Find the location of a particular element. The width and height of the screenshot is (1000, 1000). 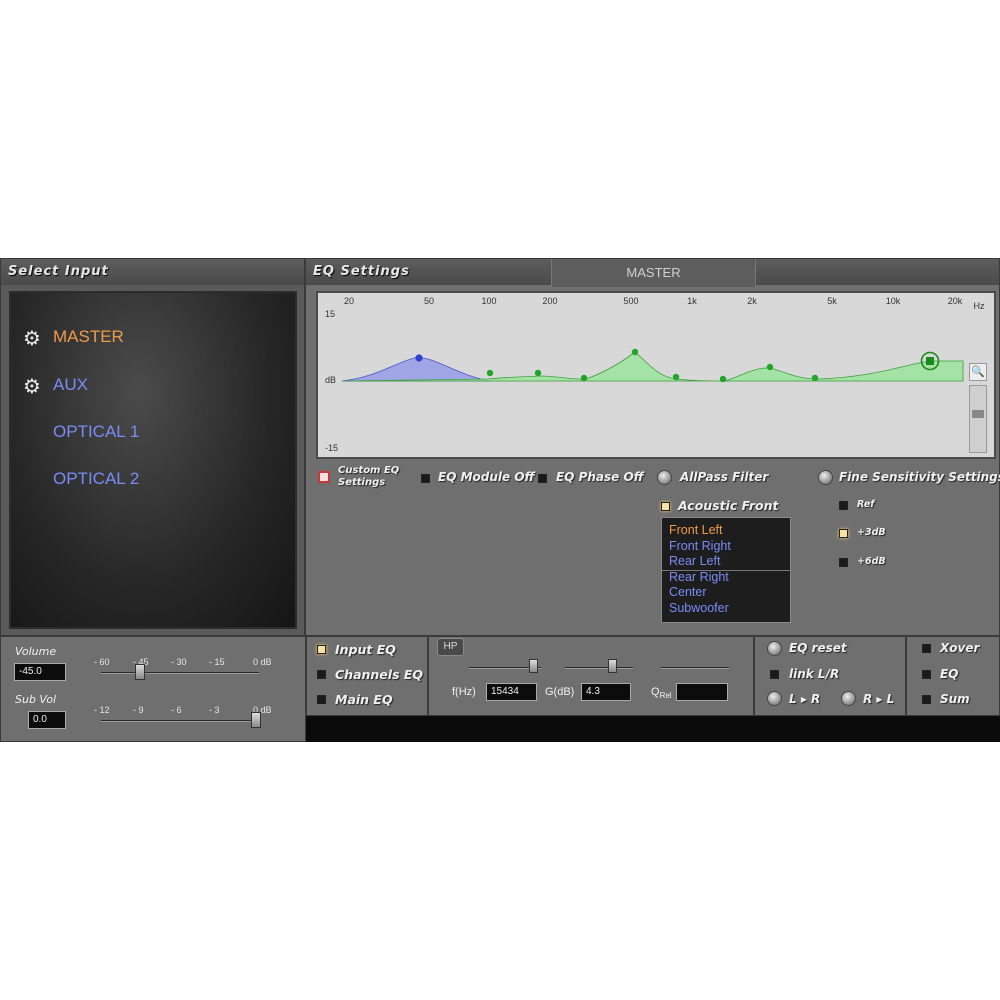

q-value-field is located at coordinates (702, 692).